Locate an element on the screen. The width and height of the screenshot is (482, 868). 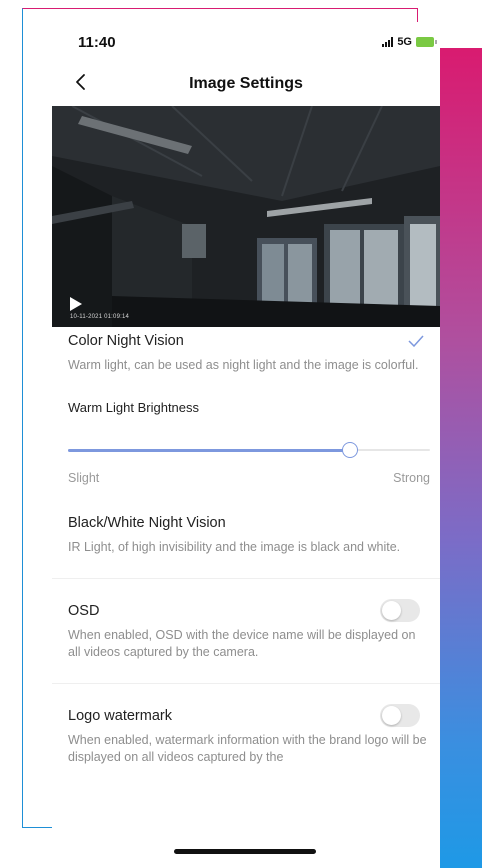
battery-charging-icon is located at coordinates (426, 42).